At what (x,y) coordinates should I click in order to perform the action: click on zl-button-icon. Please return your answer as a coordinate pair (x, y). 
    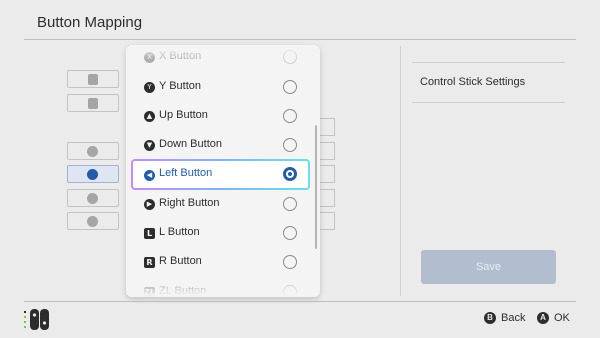
    Looking at the image, I should click on (93, 79).